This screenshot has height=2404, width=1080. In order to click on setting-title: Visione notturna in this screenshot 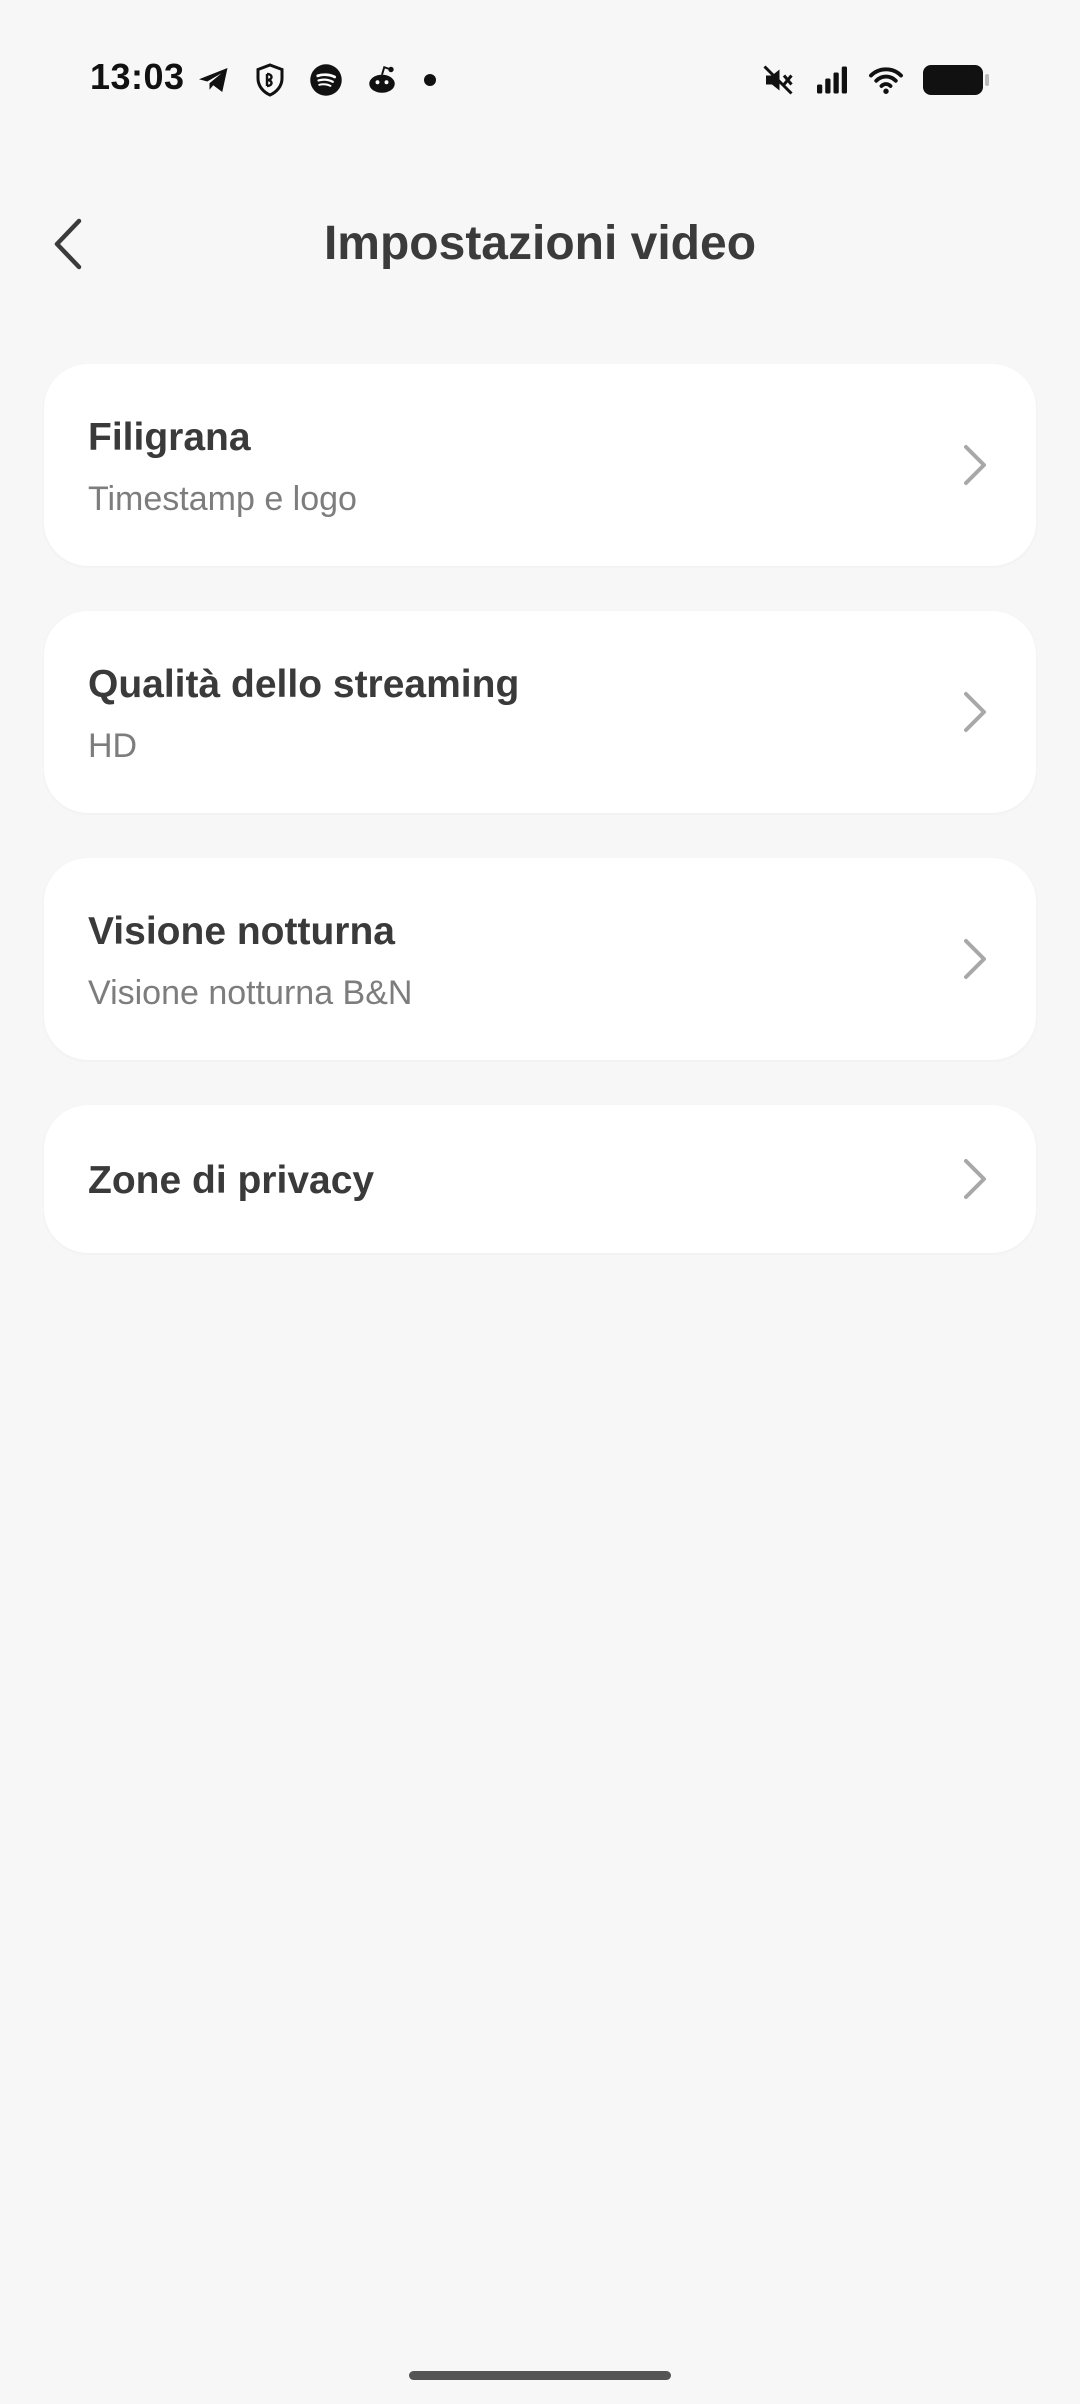, I will do `click(241, 931)`.